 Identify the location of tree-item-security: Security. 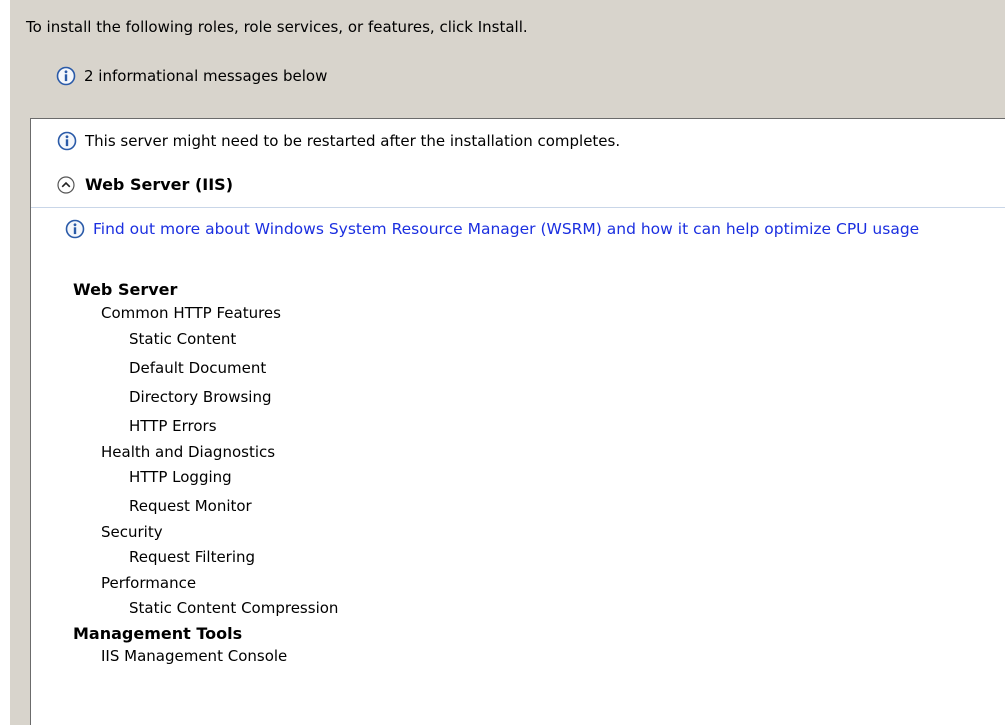
(132, 532).